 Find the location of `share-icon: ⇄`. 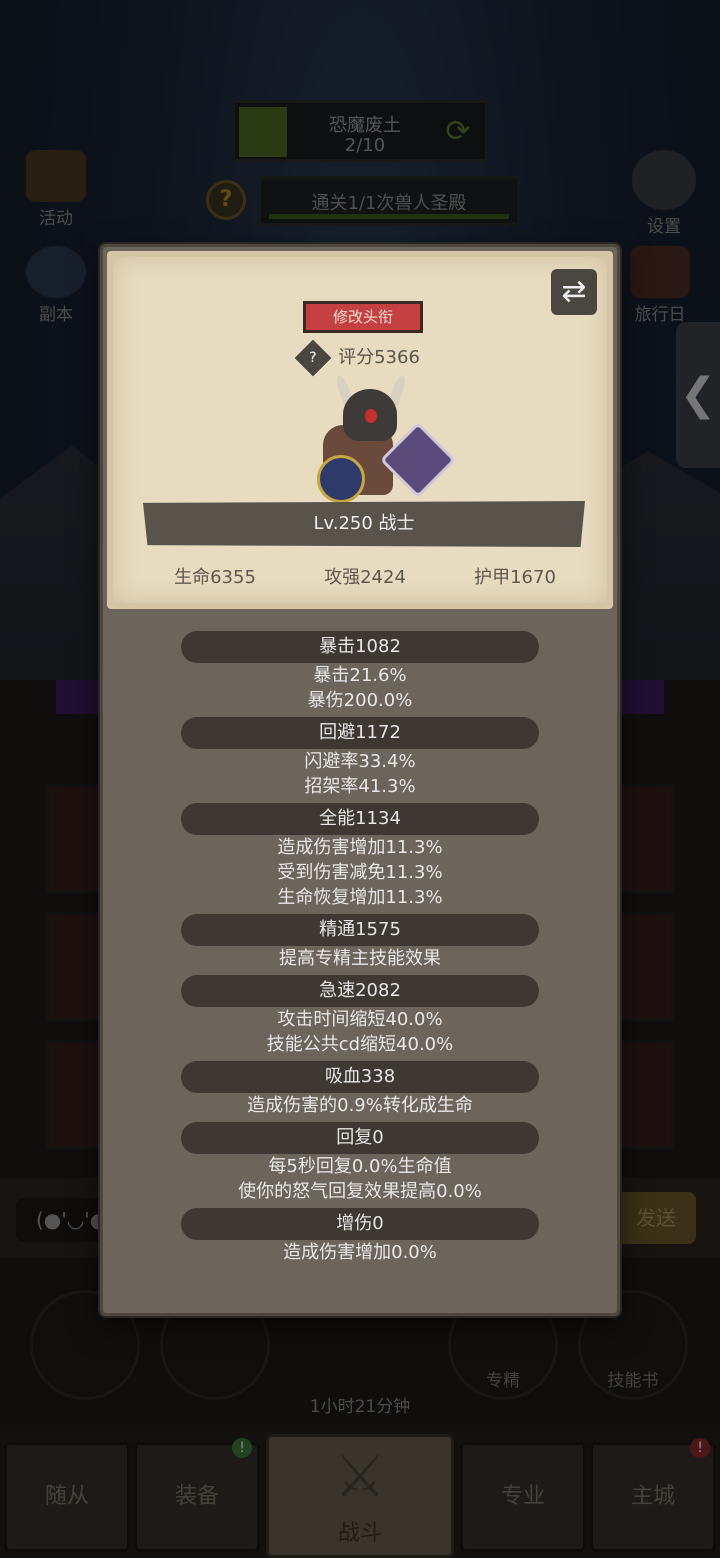

share-icon: ⇄ is located at coordinates (574, 292).